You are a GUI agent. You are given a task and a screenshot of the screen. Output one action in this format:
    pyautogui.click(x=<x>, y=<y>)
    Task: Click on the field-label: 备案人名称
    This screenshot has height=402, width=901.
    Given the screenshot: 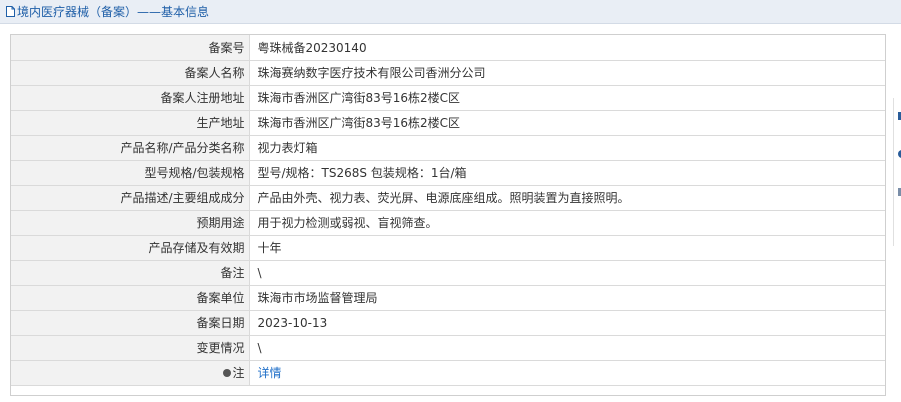 What is the action you would take?
    pyautogui.click(x=130, y=72)
    